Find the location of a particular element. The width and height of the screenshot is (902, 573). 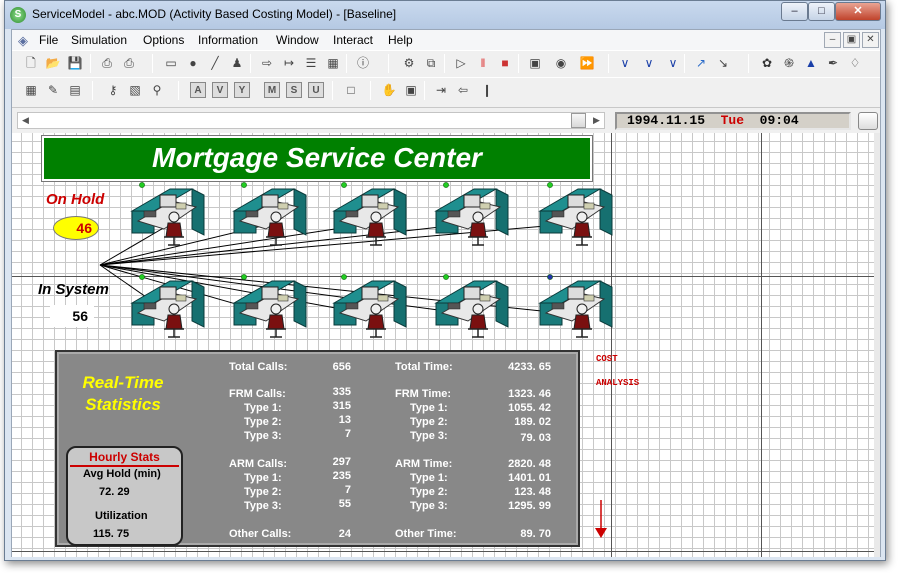

step-forward-icon: ⏩ is located at coordinates (587, 63).